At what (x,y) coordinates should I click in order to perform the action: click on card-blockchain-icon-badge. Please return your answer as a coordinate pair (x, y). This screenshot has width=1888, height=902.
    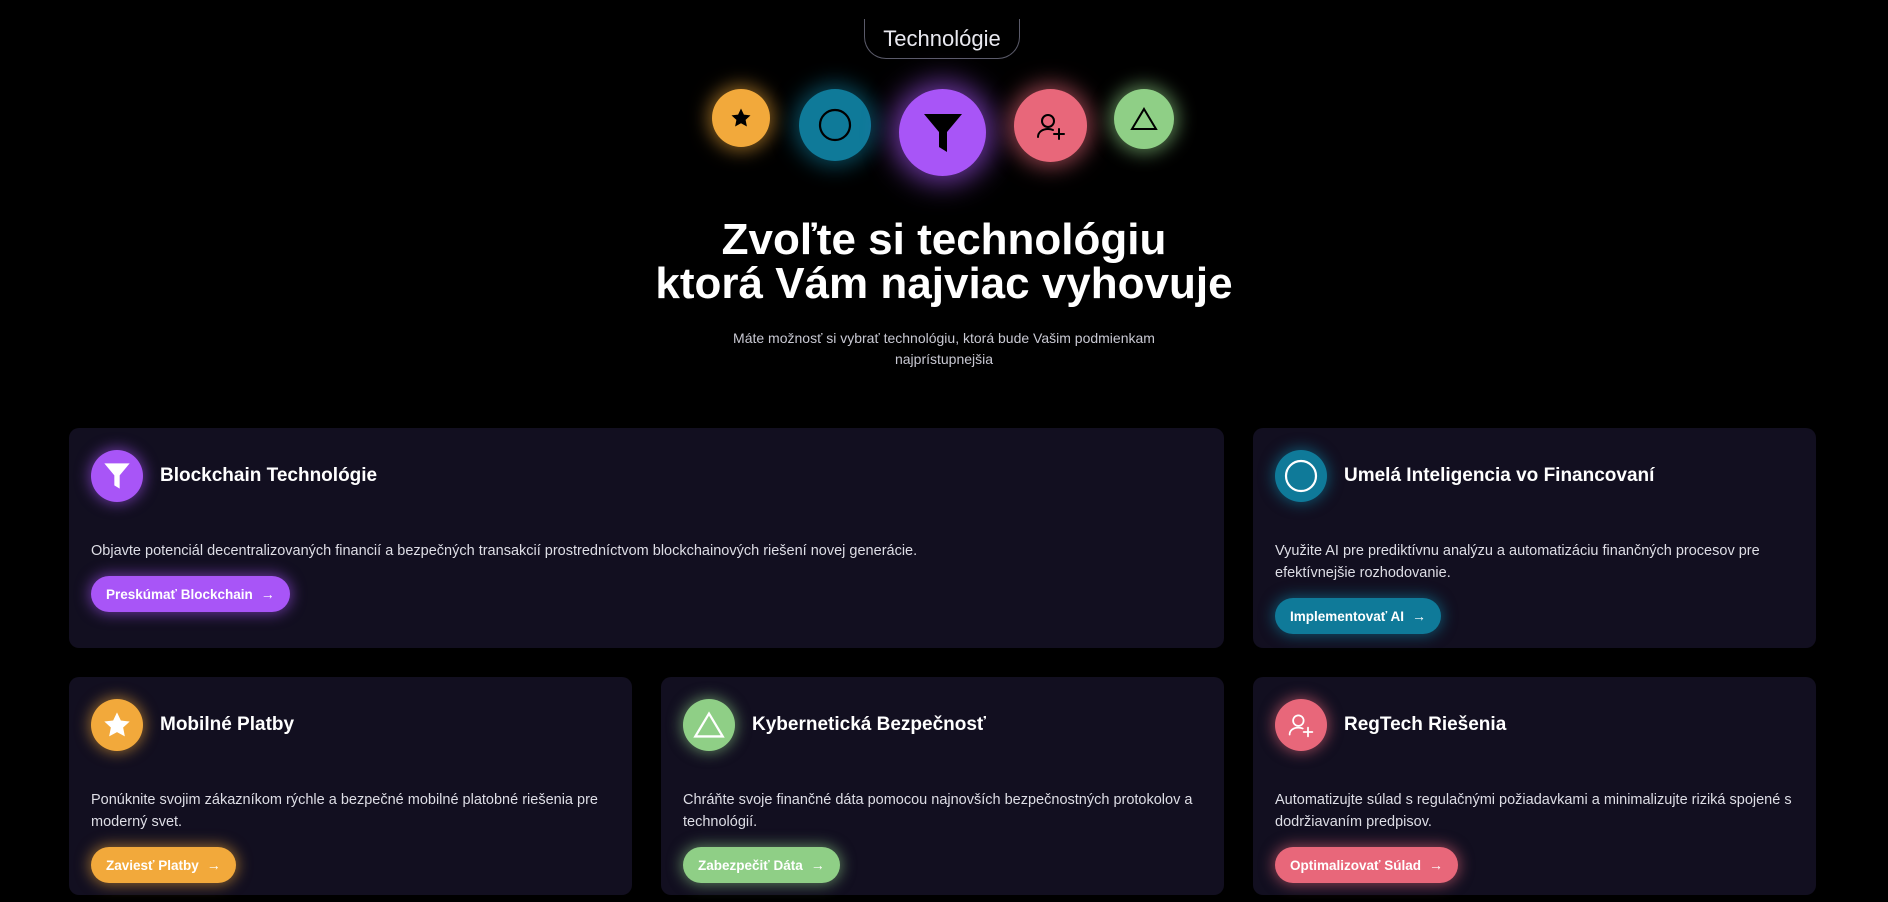
    Looking at the image, I should click on (117, 476).